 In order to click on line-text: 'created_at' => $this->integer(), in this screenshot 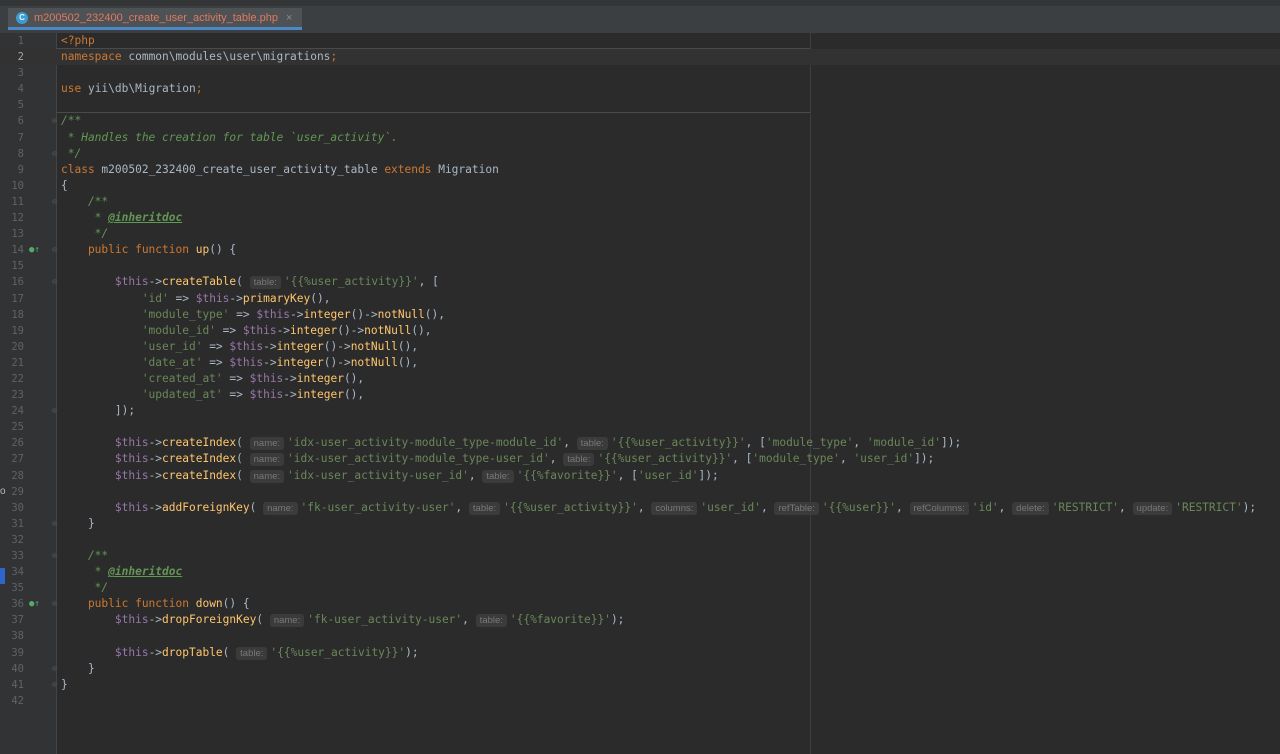, I will do `click(212, 379)`.